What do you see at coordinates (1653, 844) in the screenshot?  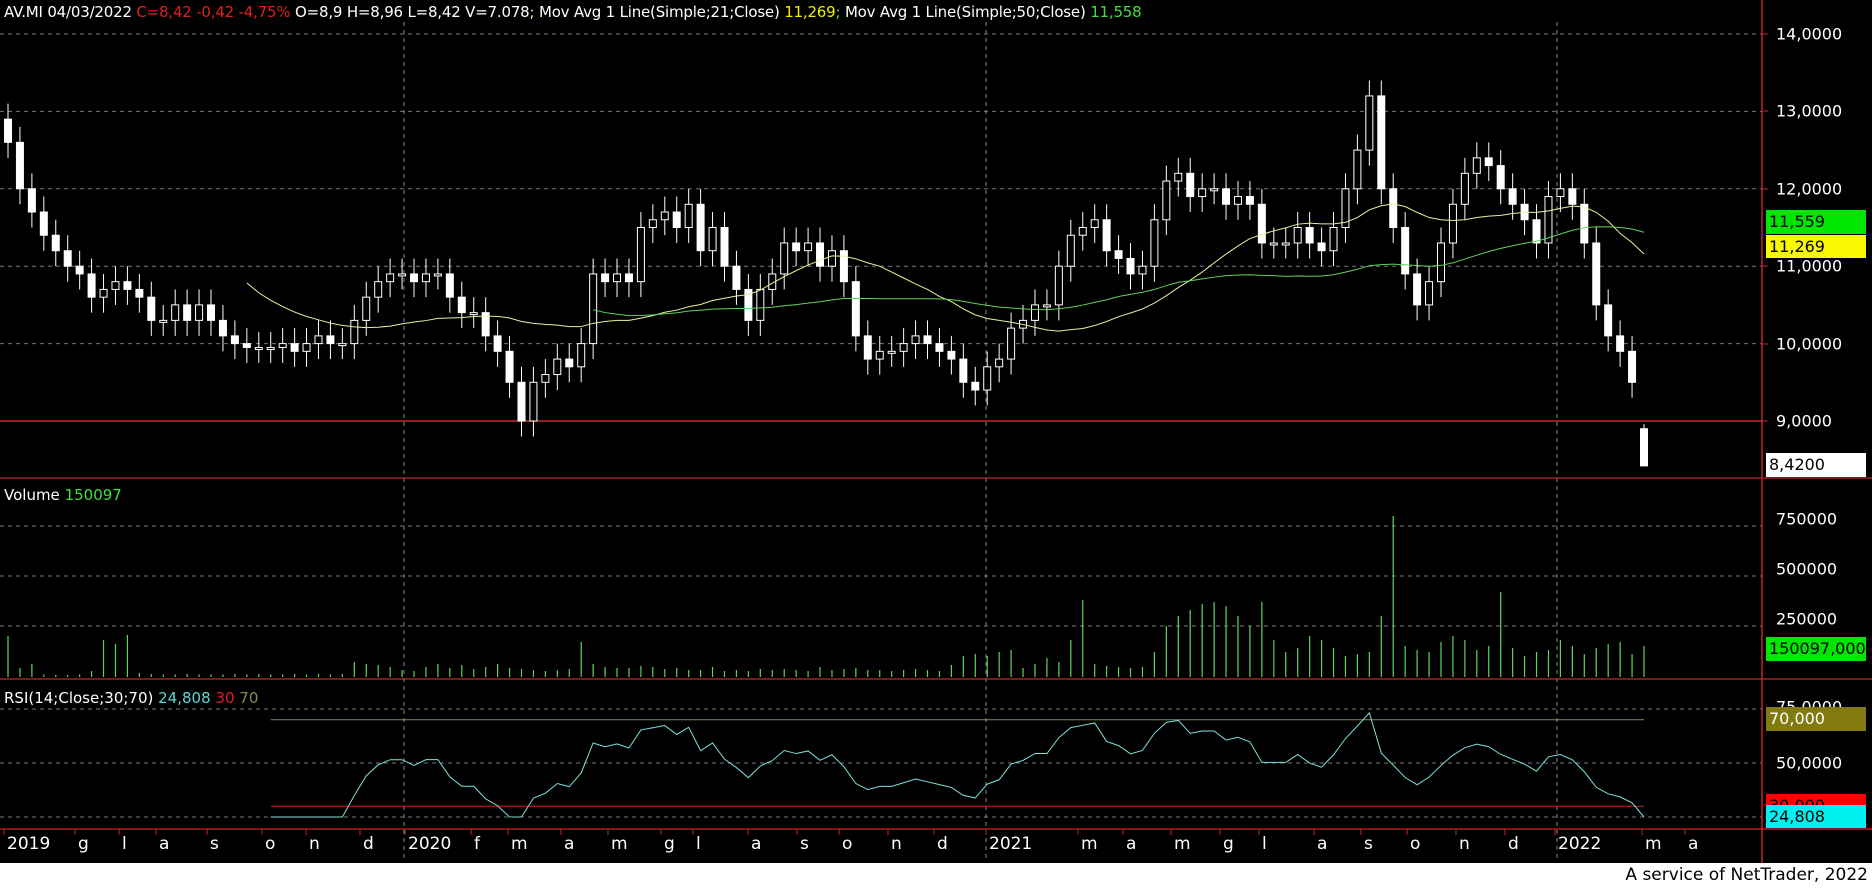 I see `x-tick-label: m` at bounding box center [1653, 844].